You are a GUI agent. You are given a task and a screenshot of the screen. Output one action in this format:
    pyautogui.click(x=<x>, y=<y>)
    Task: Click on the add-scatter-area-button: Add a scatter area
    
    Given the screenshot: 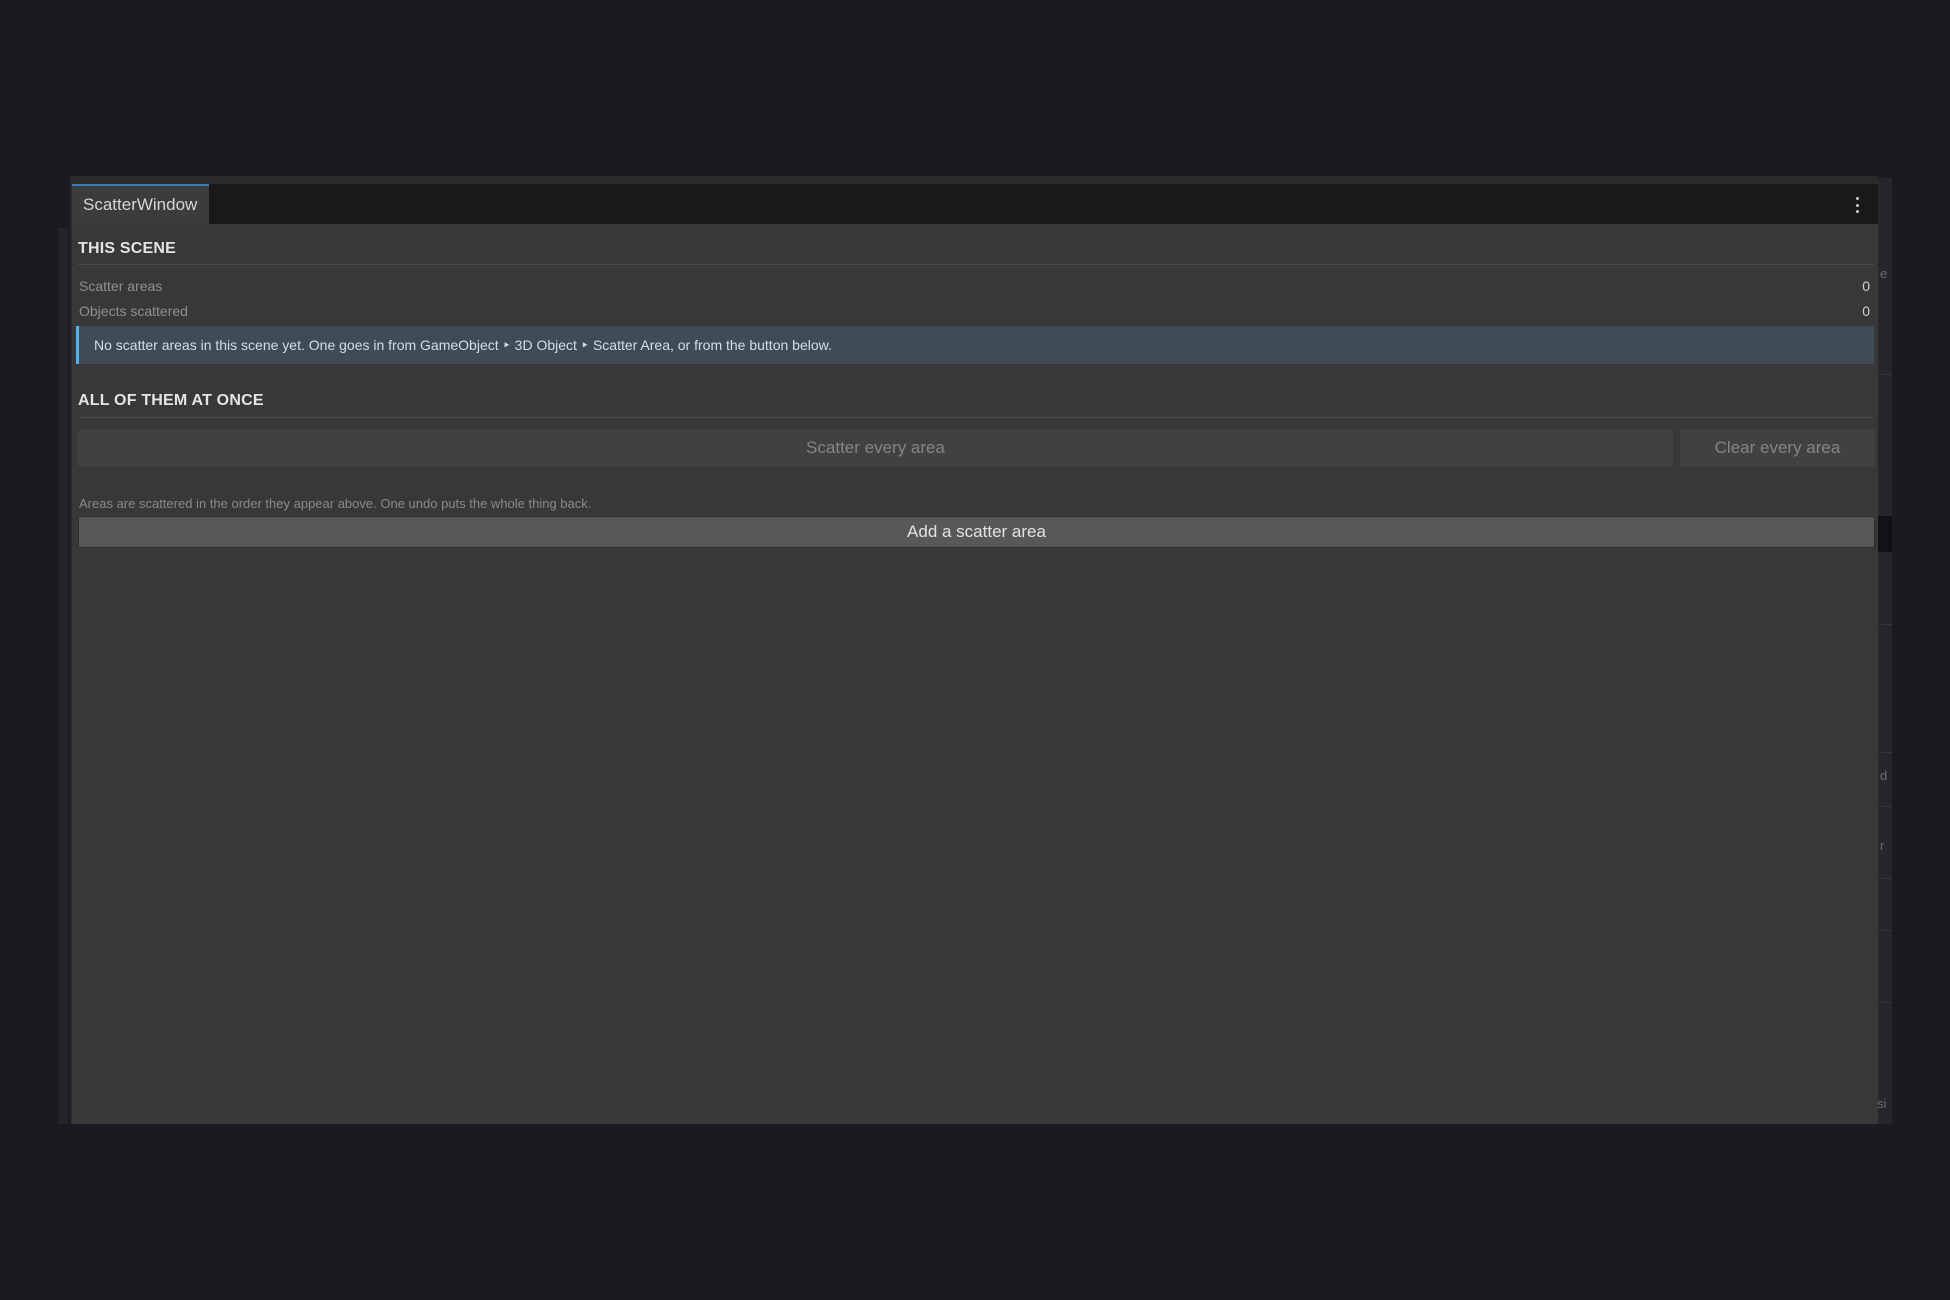 What is the action you would take?
    pyautogui.click(x=976, y=532)
    